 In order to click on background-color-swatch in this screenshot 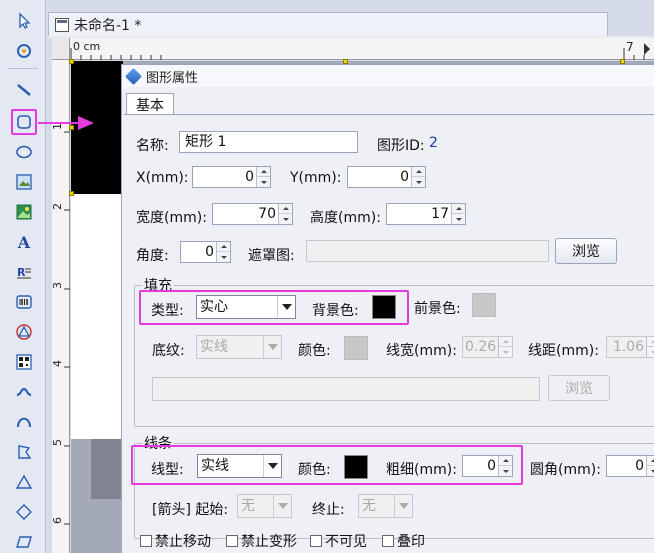, I will do `click(384, 307)`.